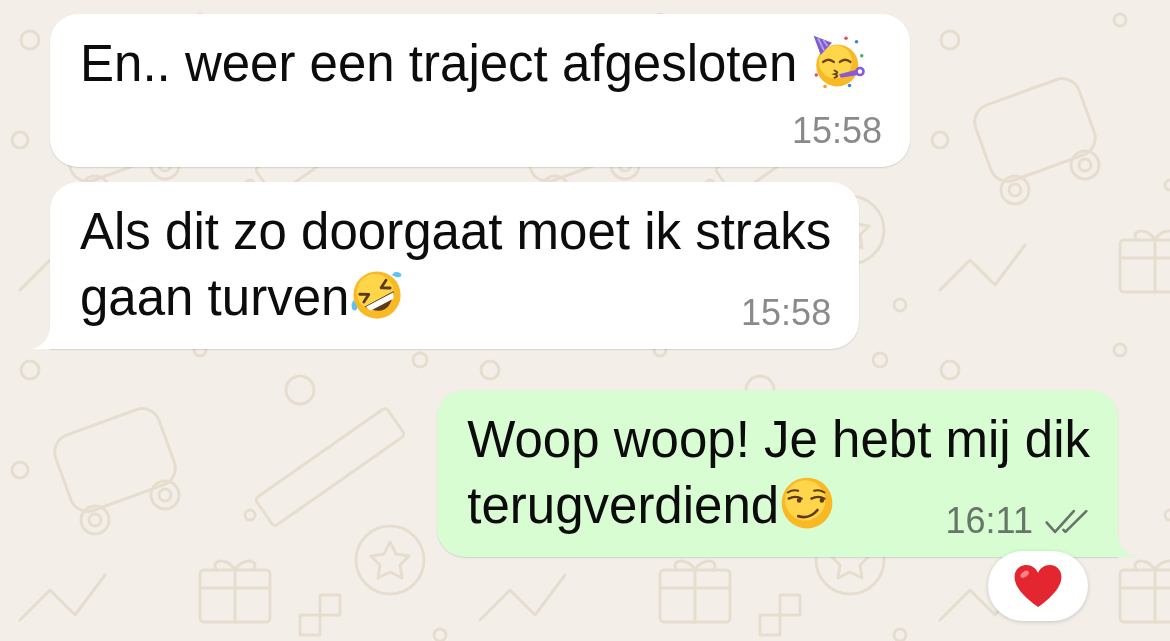 Image resolution: width=1170 pixels, height=641 pixels. I want to click on message-text: Als dit zo doorgaat moet ik straks, so click(456, 231).